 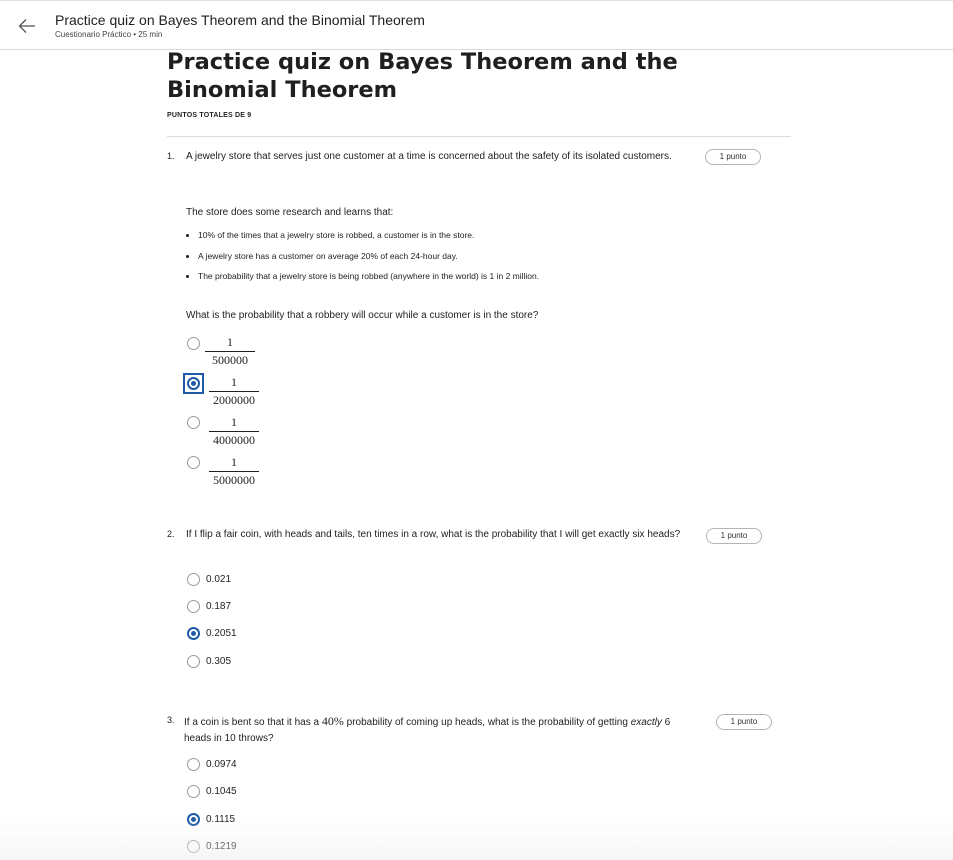 What do you see at coordinates (230, 360) in the screenshot?
I see `fraction-denominator: 500000` at bounding box center [230, 360].